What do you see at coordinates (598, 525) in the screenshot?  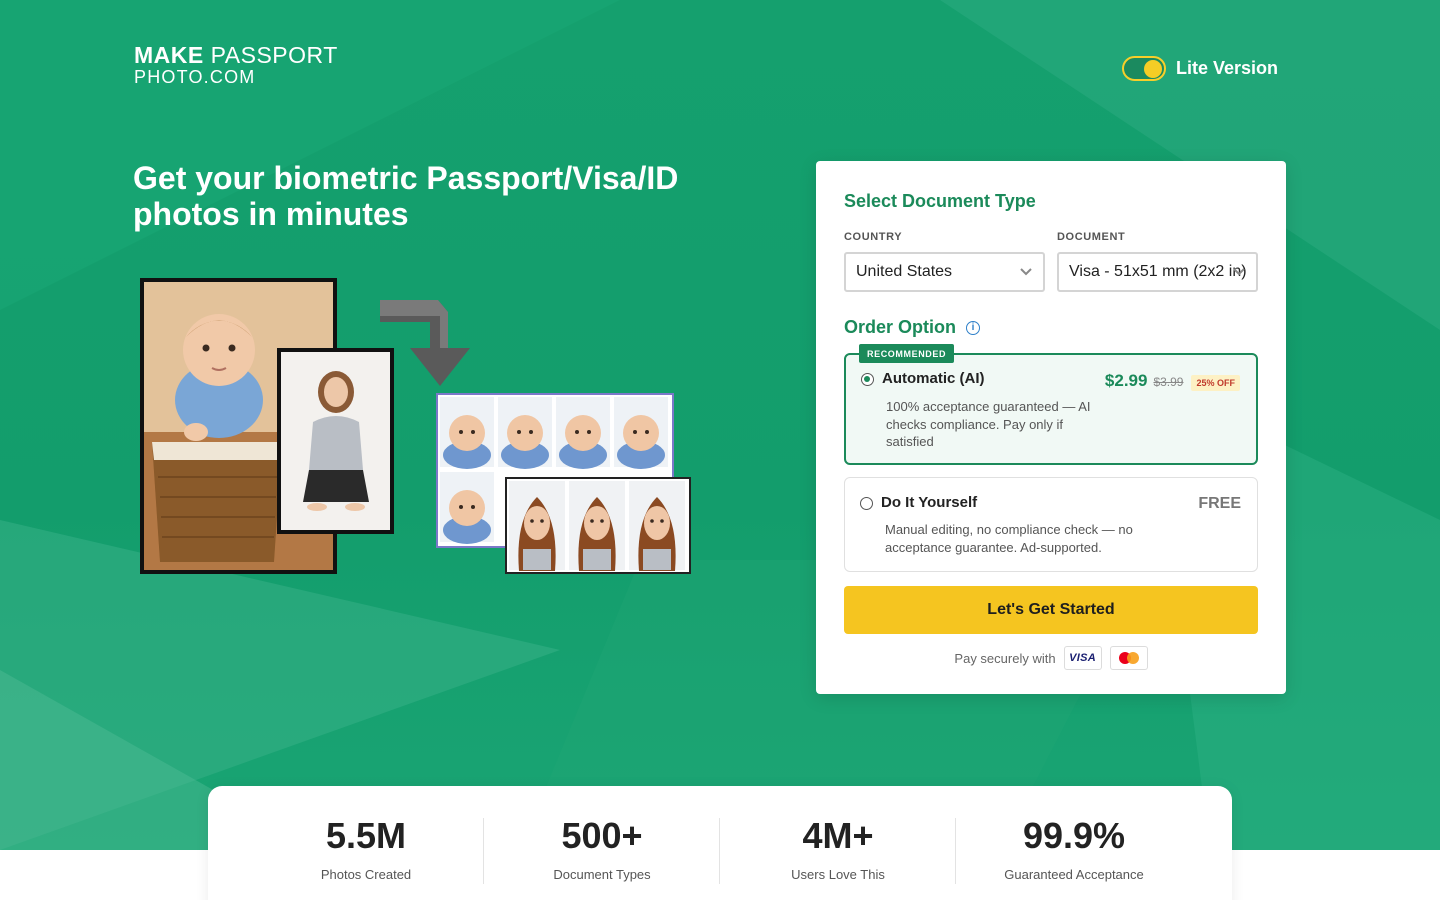 I see `woman-photo-sheet` at bounding box center [598, 525].